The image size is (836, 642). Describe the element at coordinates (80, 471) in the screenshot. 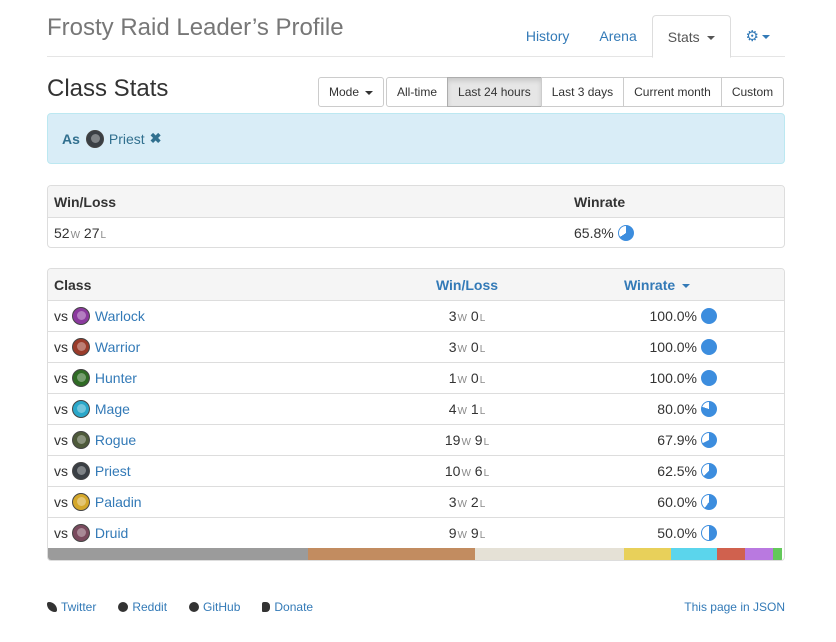

I see `priest-icon` at that location.